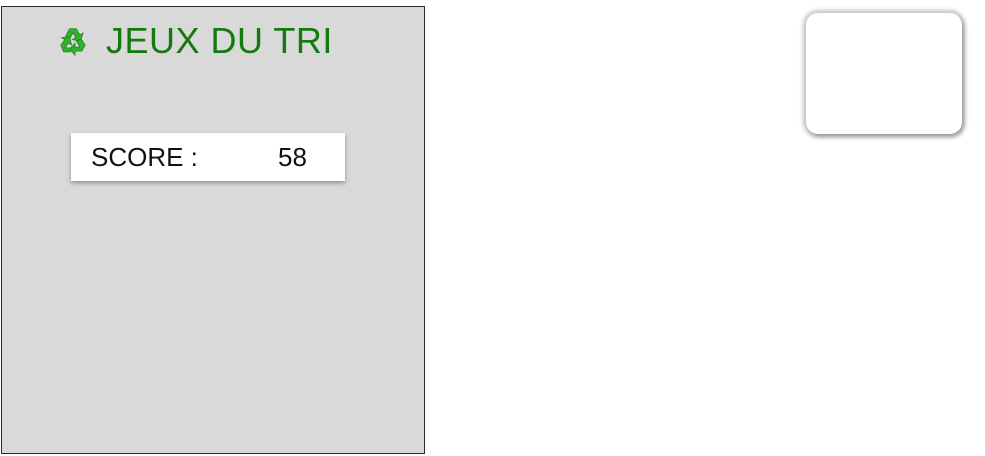  Describe the element at coordinates (884, 73) in the screenshot. I see `drop-card` at that location.